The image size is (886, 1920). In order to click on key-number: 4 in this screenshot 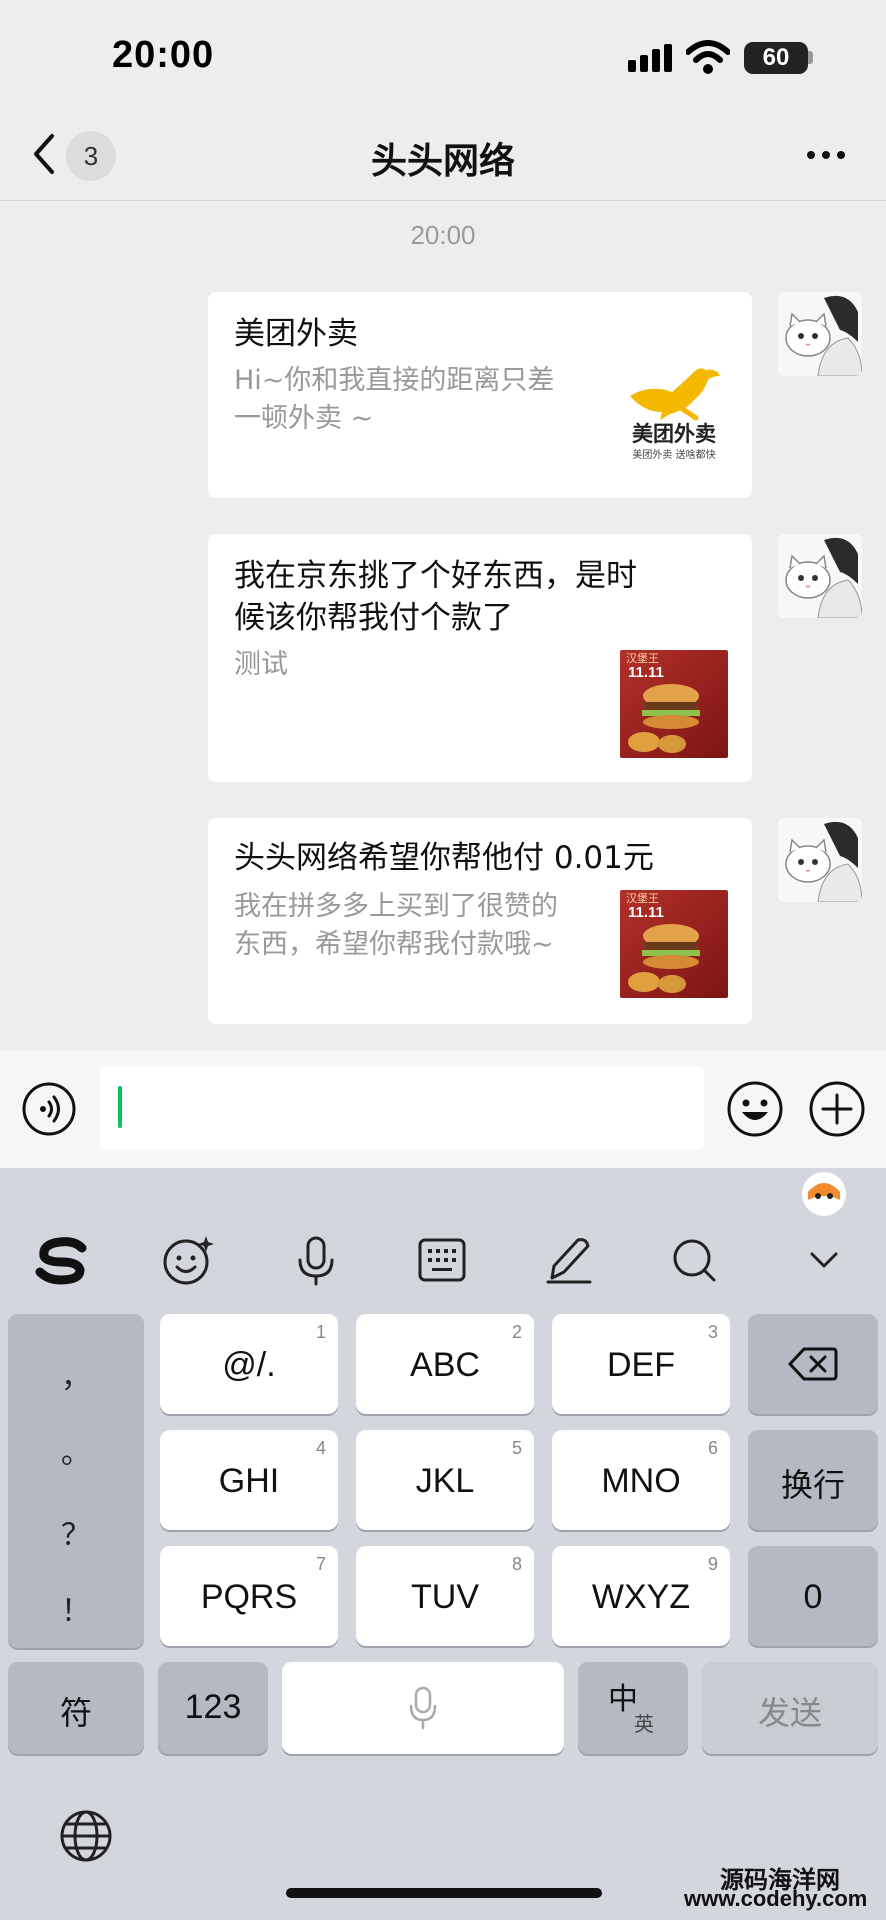, I will do `click(320, 1448)`.